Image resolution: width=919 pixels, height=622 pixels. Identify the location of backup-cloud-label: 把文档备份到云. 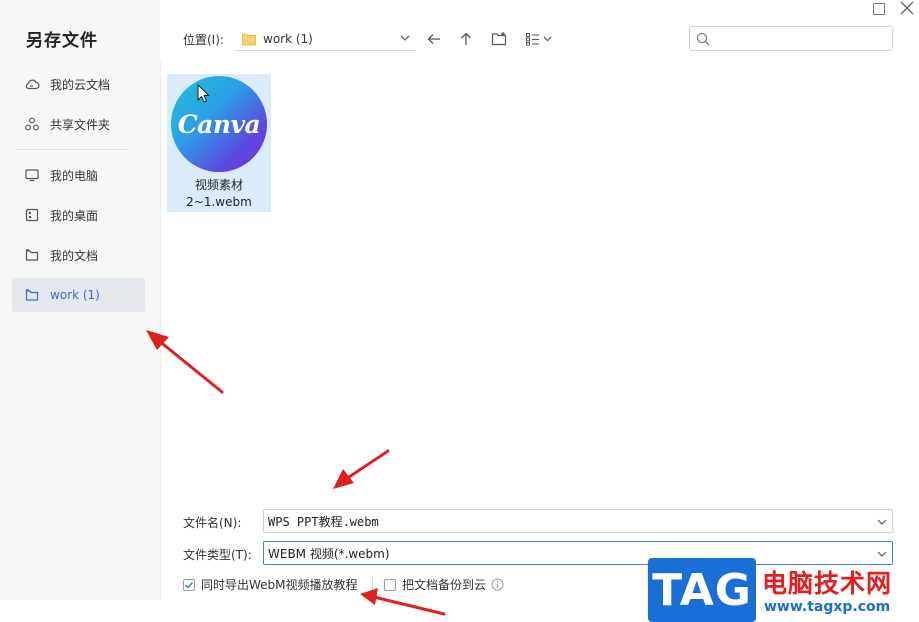
(444, 585).